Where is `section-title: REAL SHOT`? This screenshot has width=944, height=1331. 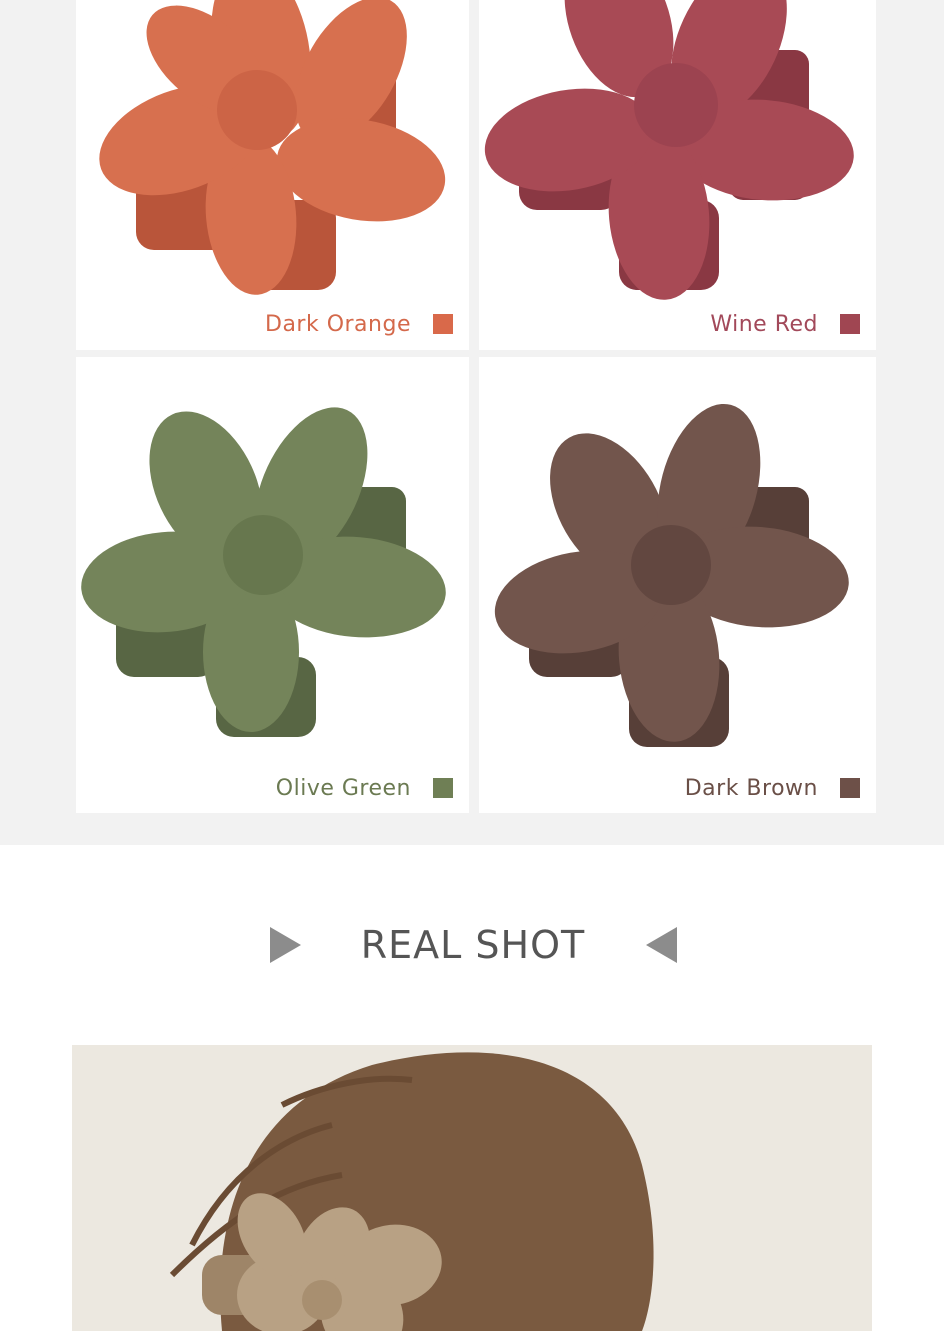
section-title: REAL SHOT is located at coordinates (473, 945).